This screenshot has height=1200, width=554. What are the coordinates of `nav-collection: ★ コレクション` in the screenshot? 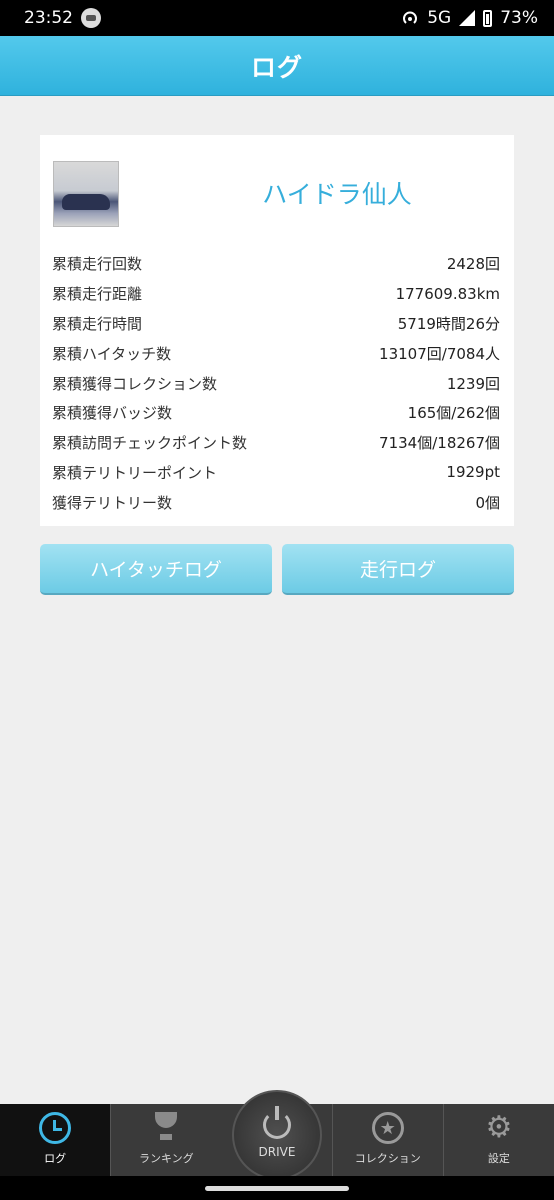 It's located at (387, 1140).